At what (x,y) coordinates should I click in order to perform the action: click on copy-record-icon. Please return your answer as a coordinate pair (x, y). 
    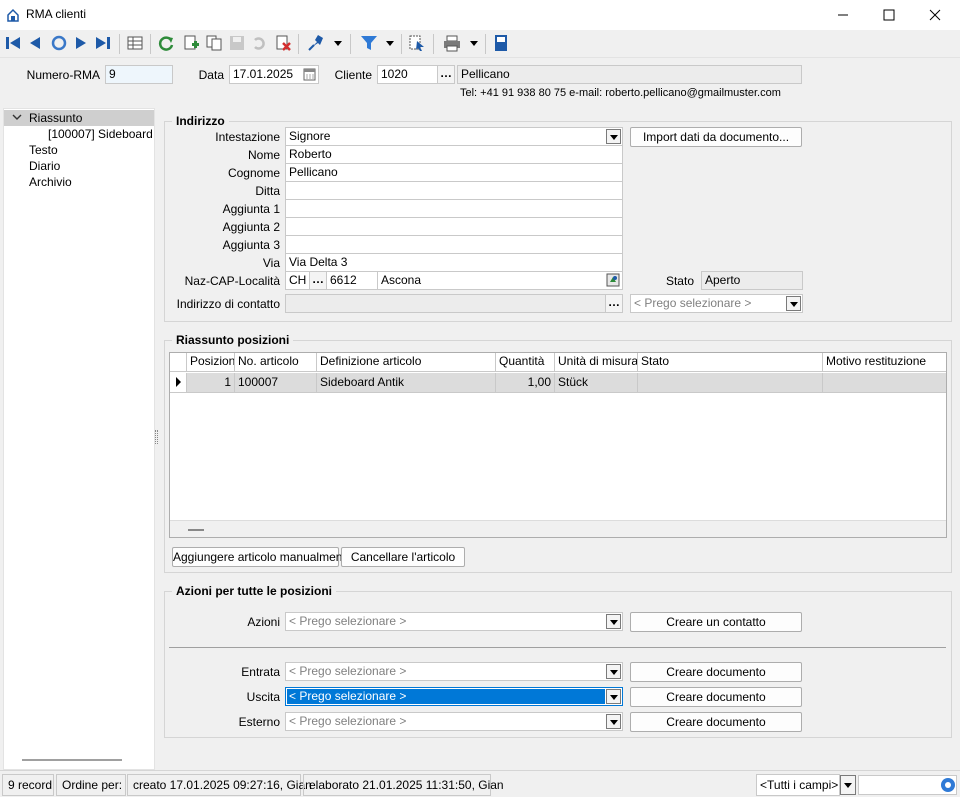
    Looking at the image, I should click on (214, 43).